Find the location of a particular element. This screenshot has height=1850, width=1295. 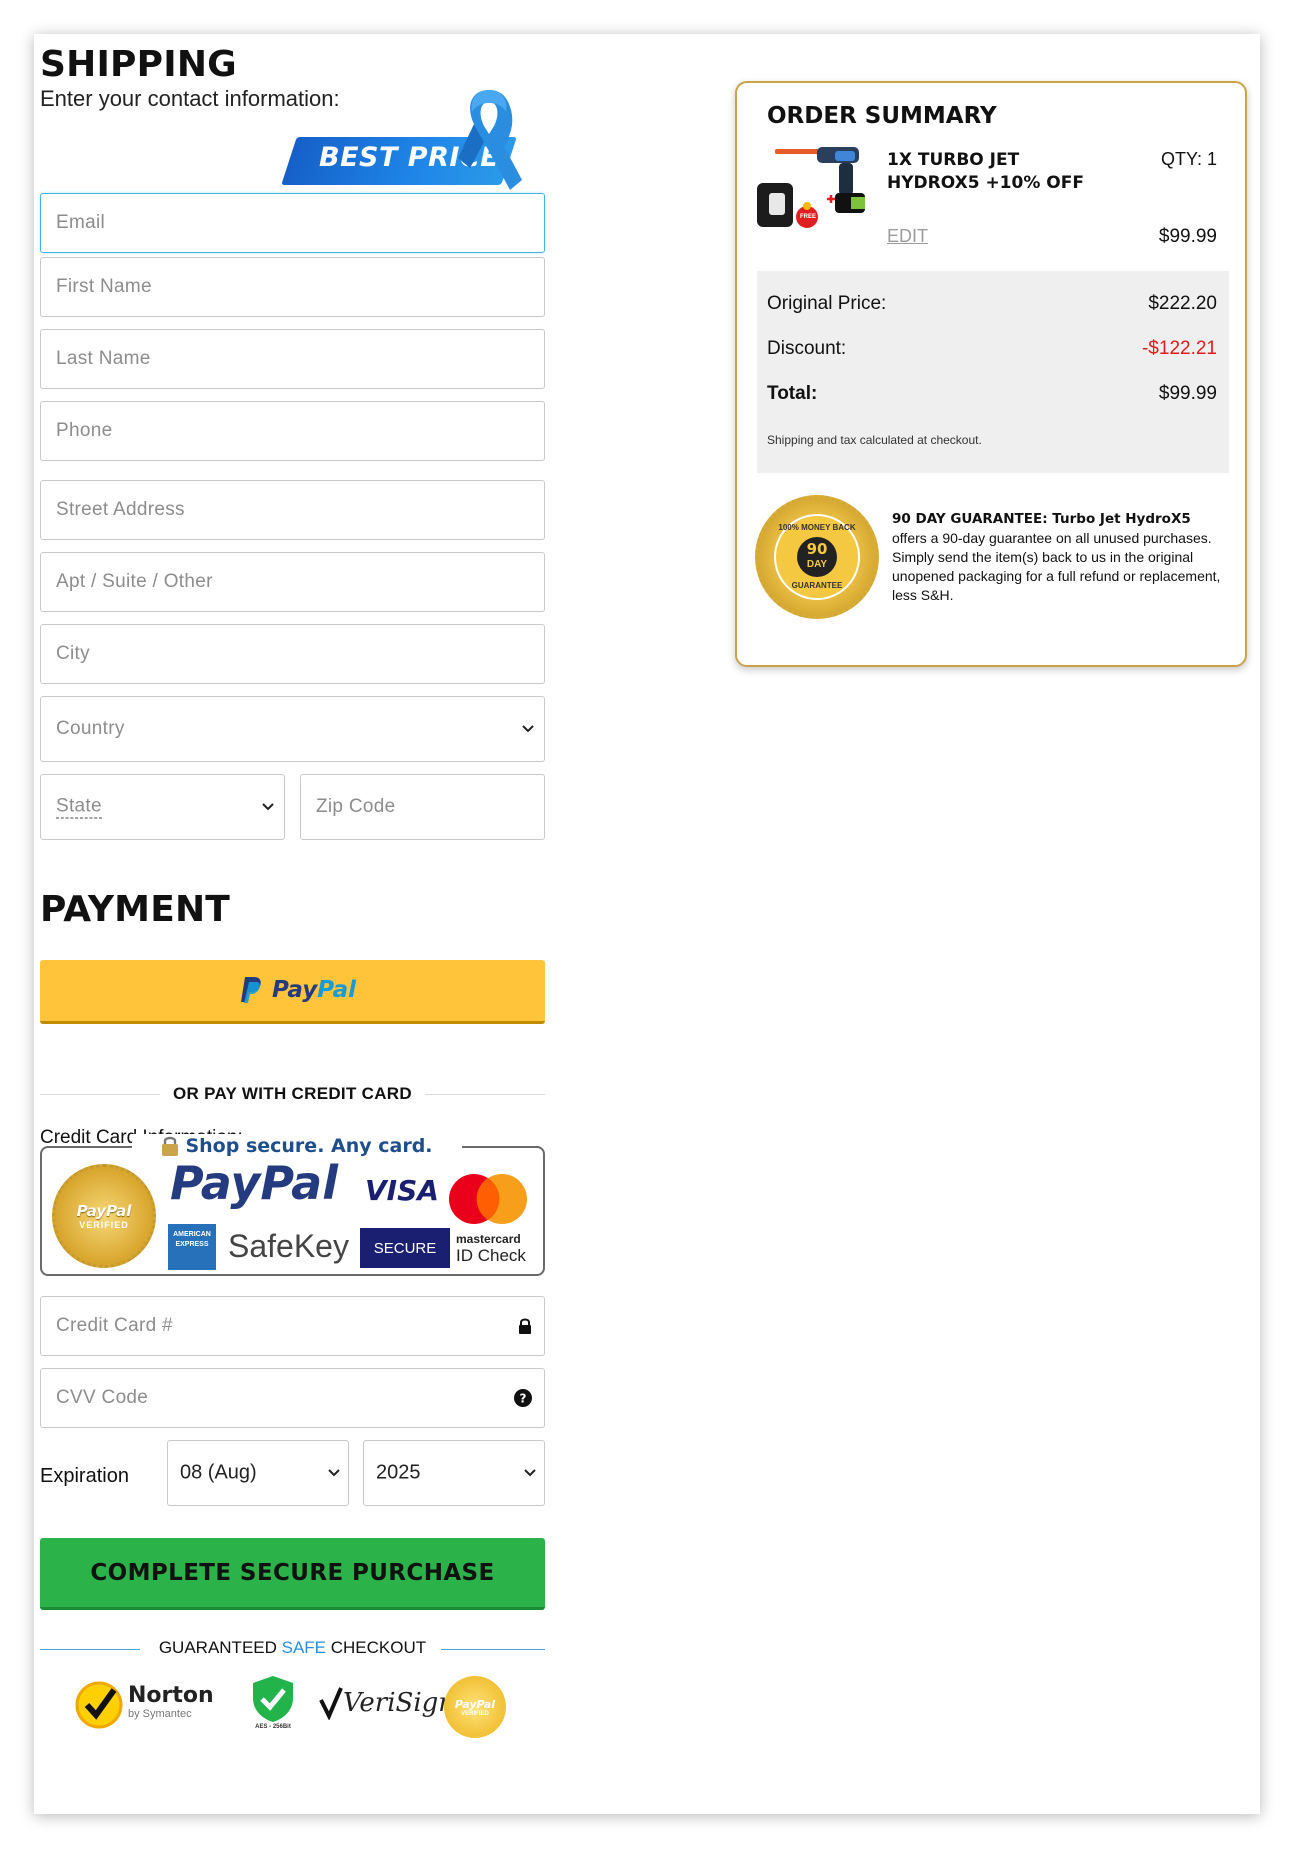

free-tag: FREE is located at coordinates (808, 217).